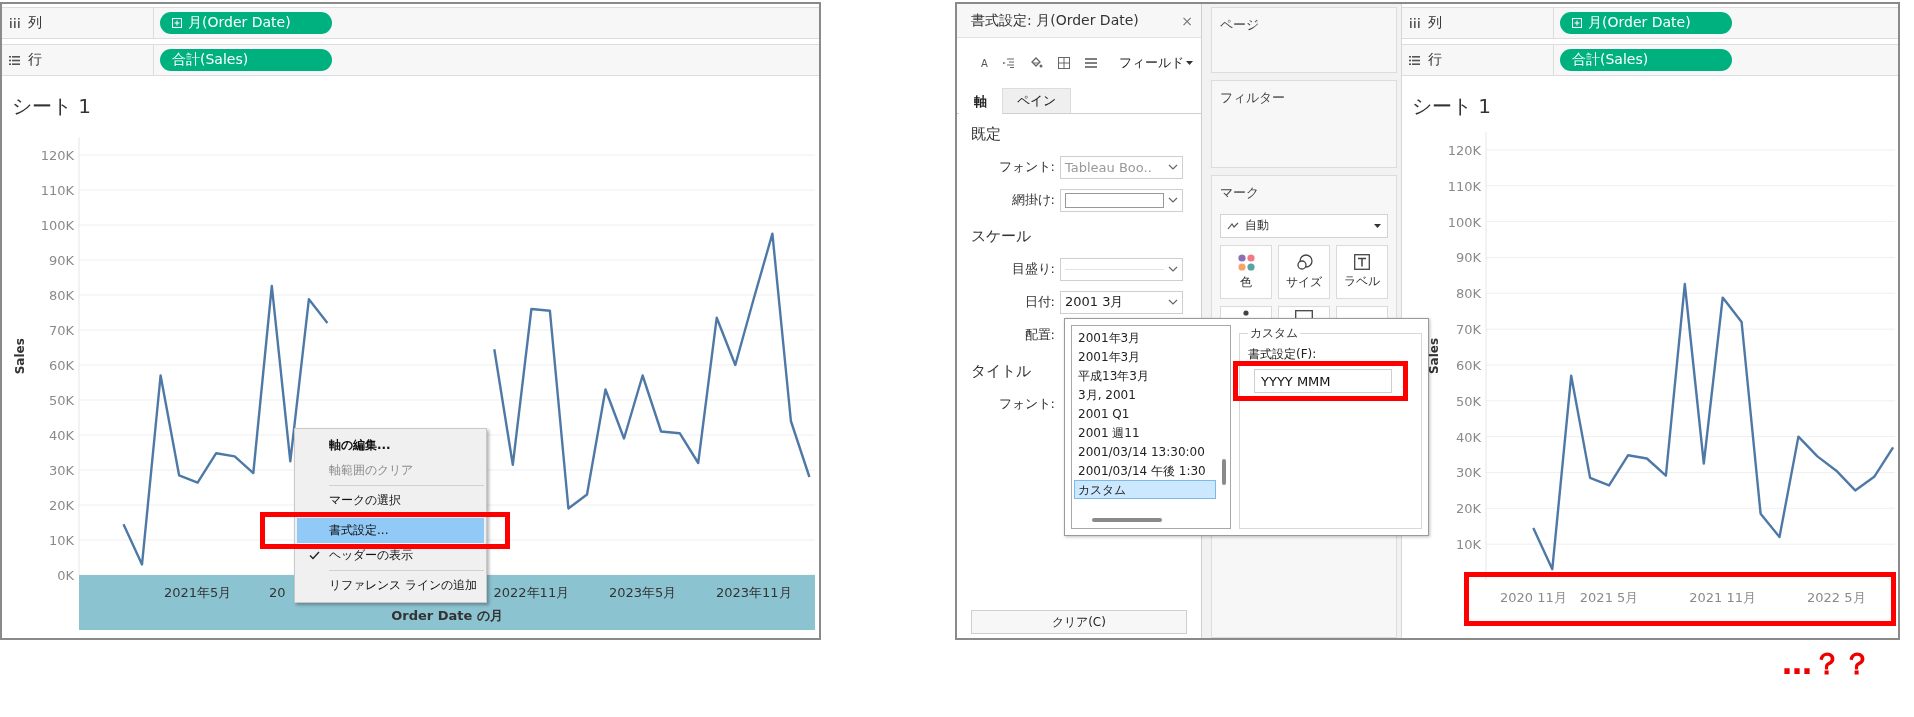 This screenshot has width=1914, height=717. Describe the element at coordinates (642, 592) in the screenshot. I see `axis-label: 2023年5月` at that location.